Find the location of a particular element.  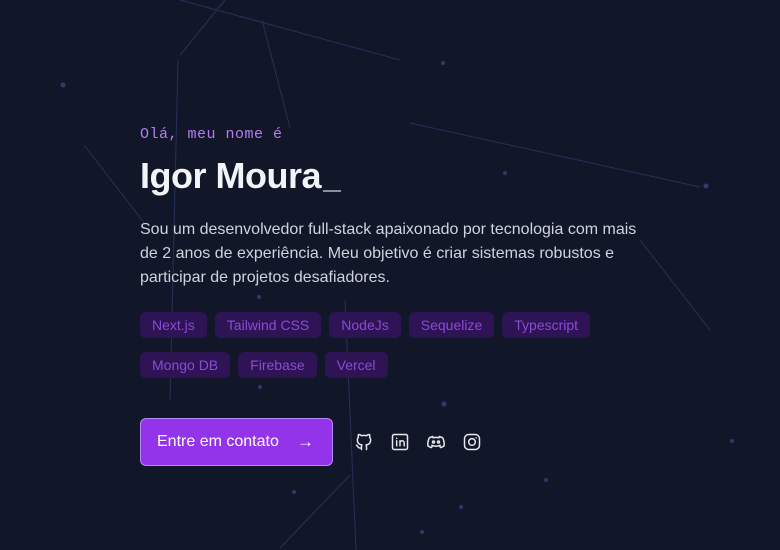

arrow-right-icon: → is located at coordinates (305, 441).